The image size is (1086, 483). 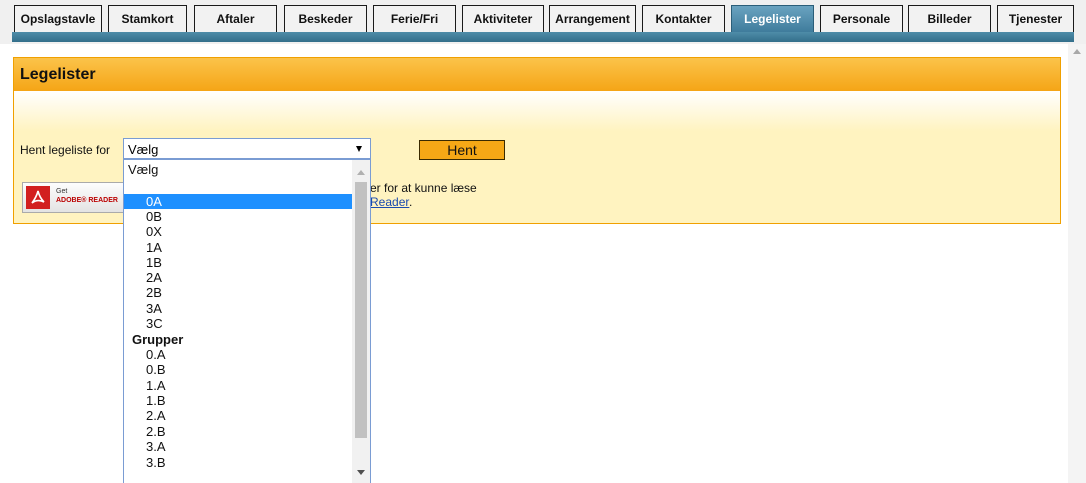 I want to click on reader-info-text: er for at kunne læse, so click(x=423, y=188).